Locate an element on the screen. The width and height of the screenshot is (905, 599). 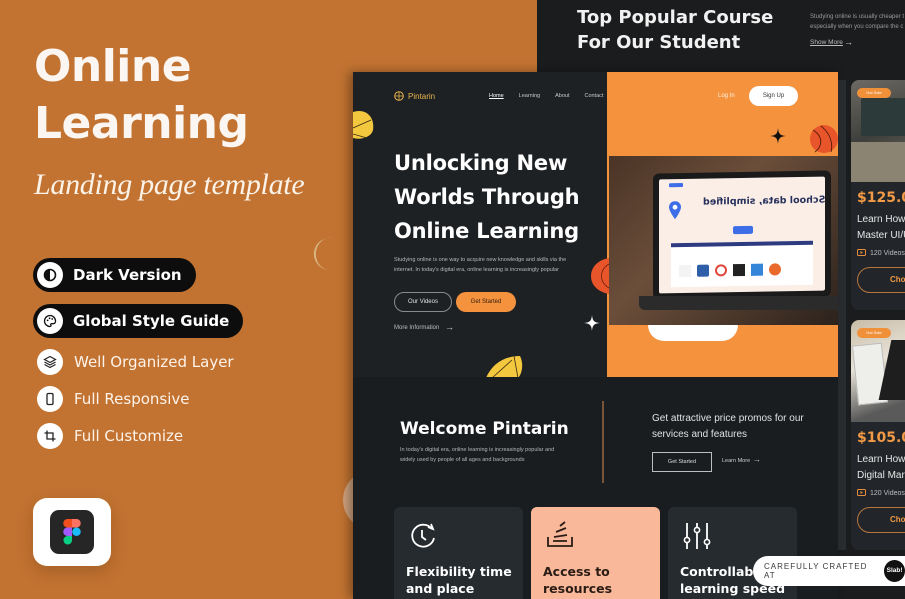
laptop-screen: School data, simplified is located at coordinates (742, 235).